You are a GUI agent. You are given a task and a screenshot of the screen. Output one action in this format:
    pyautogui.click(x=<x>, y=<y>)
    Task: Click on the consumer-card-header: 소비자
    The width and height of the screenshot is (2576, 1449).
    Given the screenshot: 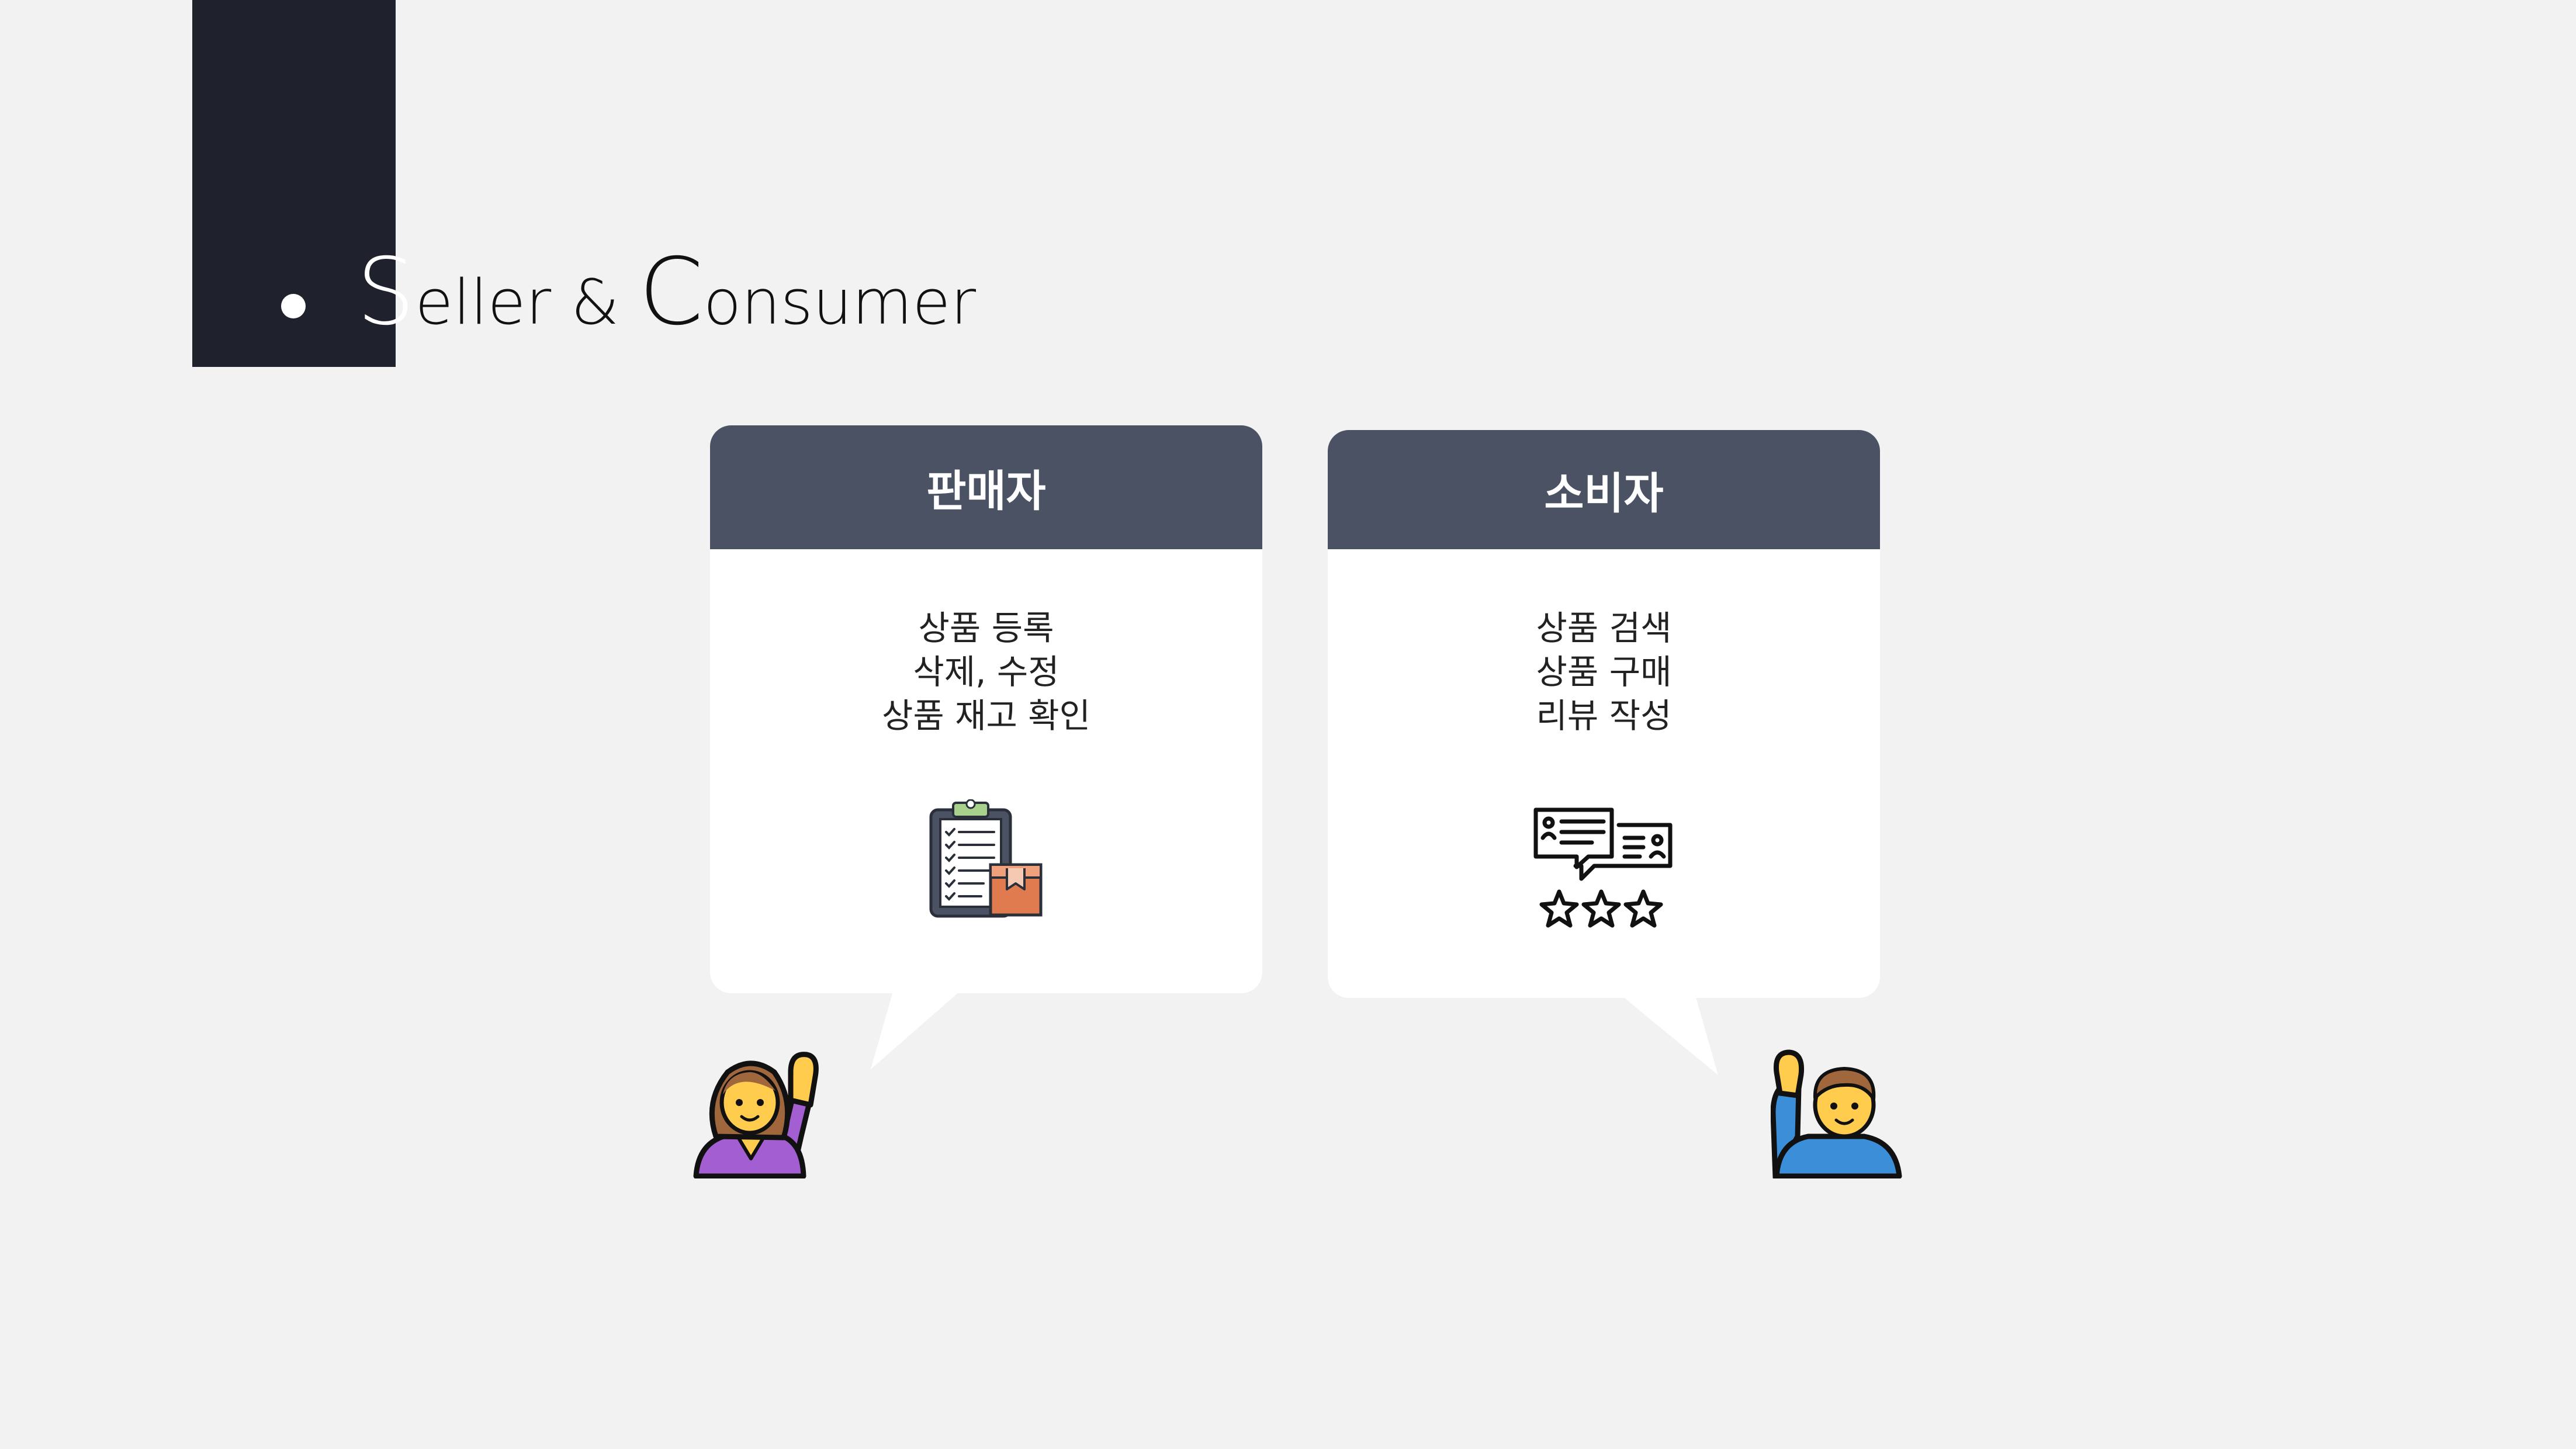 What is the action you would take?
    pyautogui.click(x=1604, y=489)
    